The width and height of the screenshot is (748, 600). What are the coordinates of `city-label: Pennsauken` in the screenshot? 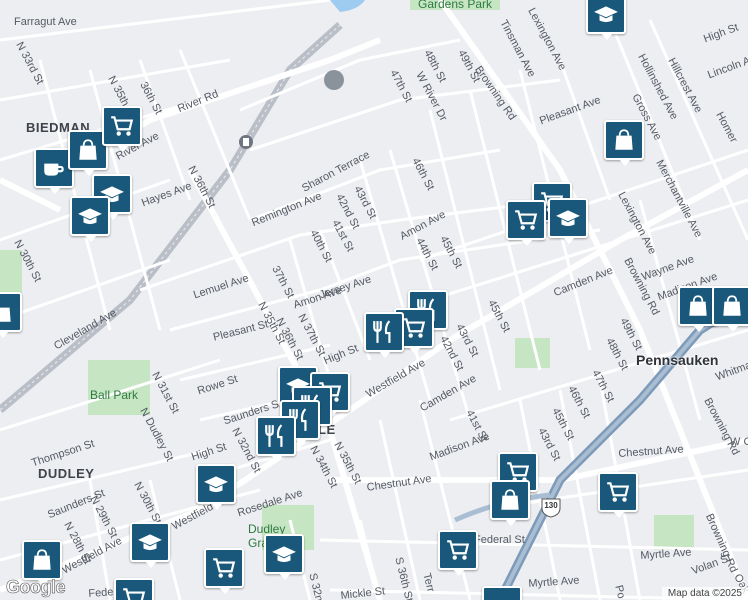 It's located at (677, 360).